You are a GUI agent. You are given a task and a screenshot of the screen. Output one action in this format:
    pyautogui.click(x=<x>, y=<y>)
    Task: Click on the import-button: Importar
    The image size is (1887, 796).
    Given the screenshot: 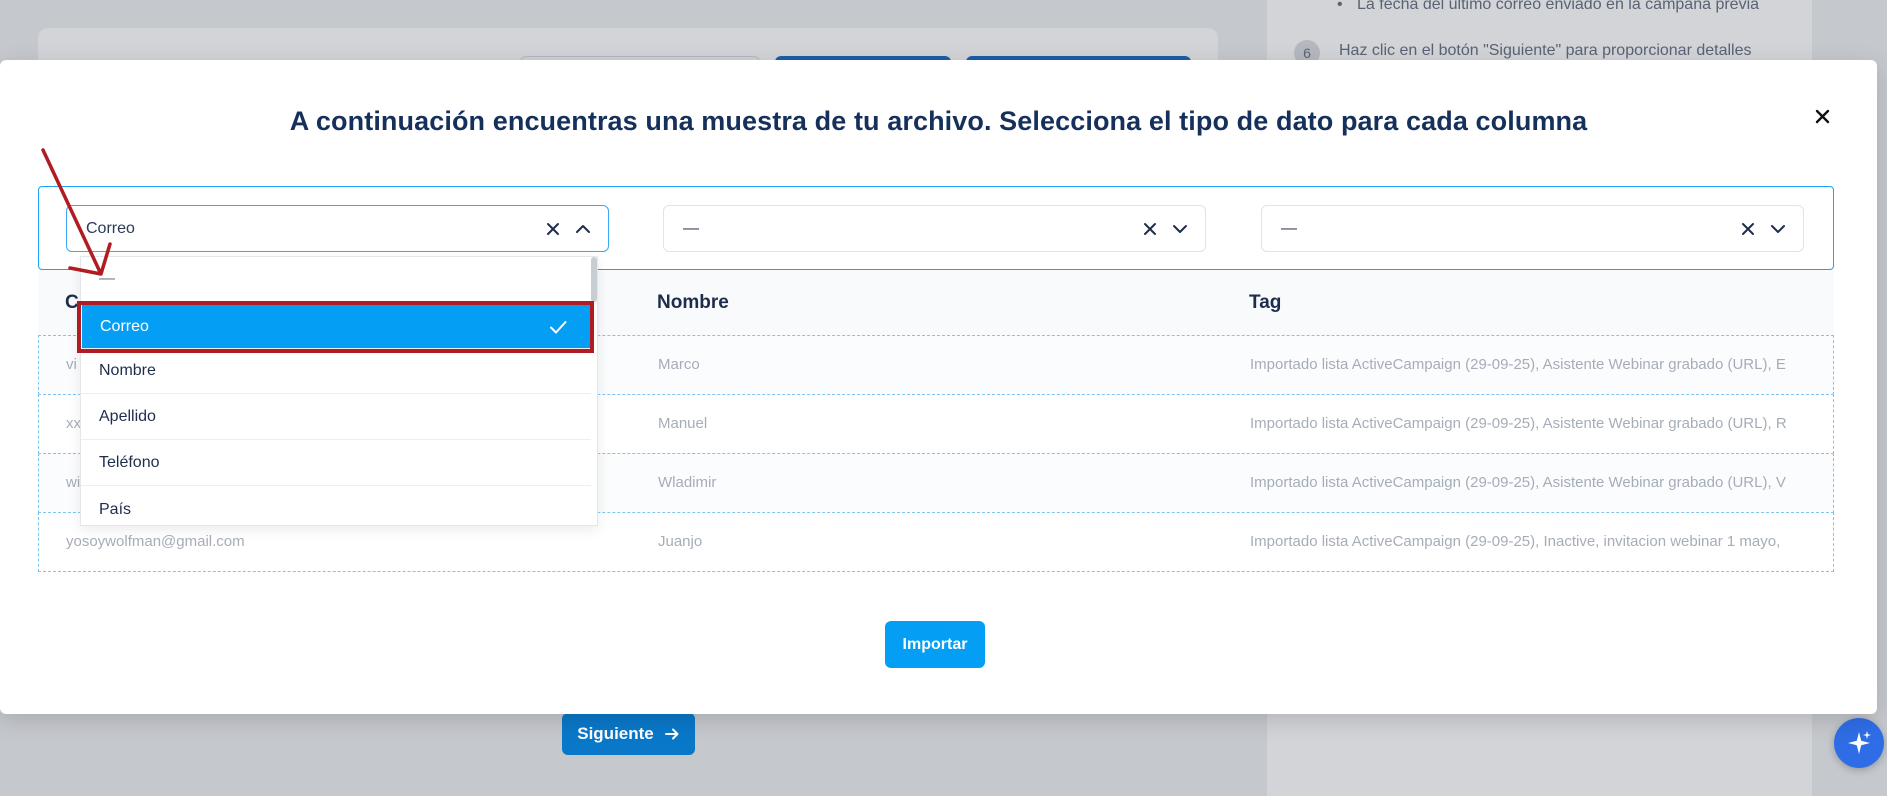 What is the action you would take?
    pyautogui.click(x=935, y=644)
    